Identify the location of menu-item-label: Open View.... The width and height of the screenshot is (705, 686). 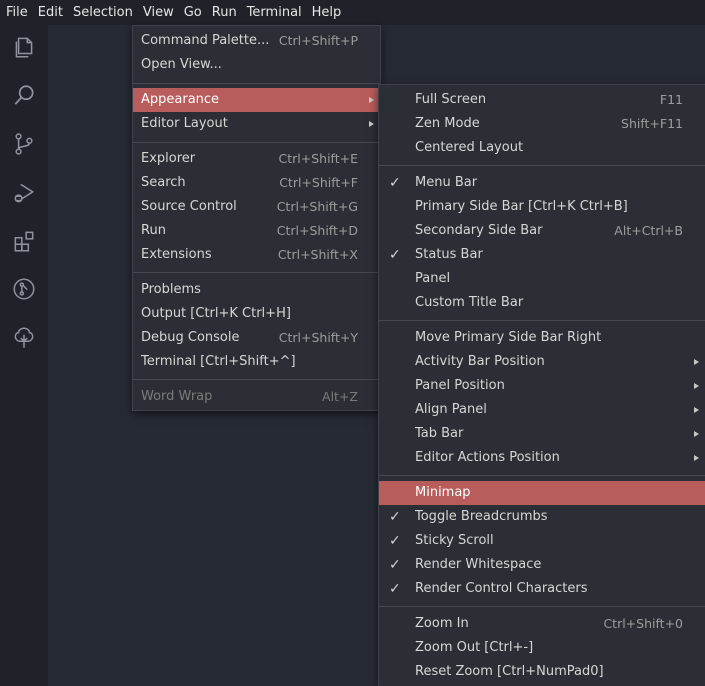
(181, 64).